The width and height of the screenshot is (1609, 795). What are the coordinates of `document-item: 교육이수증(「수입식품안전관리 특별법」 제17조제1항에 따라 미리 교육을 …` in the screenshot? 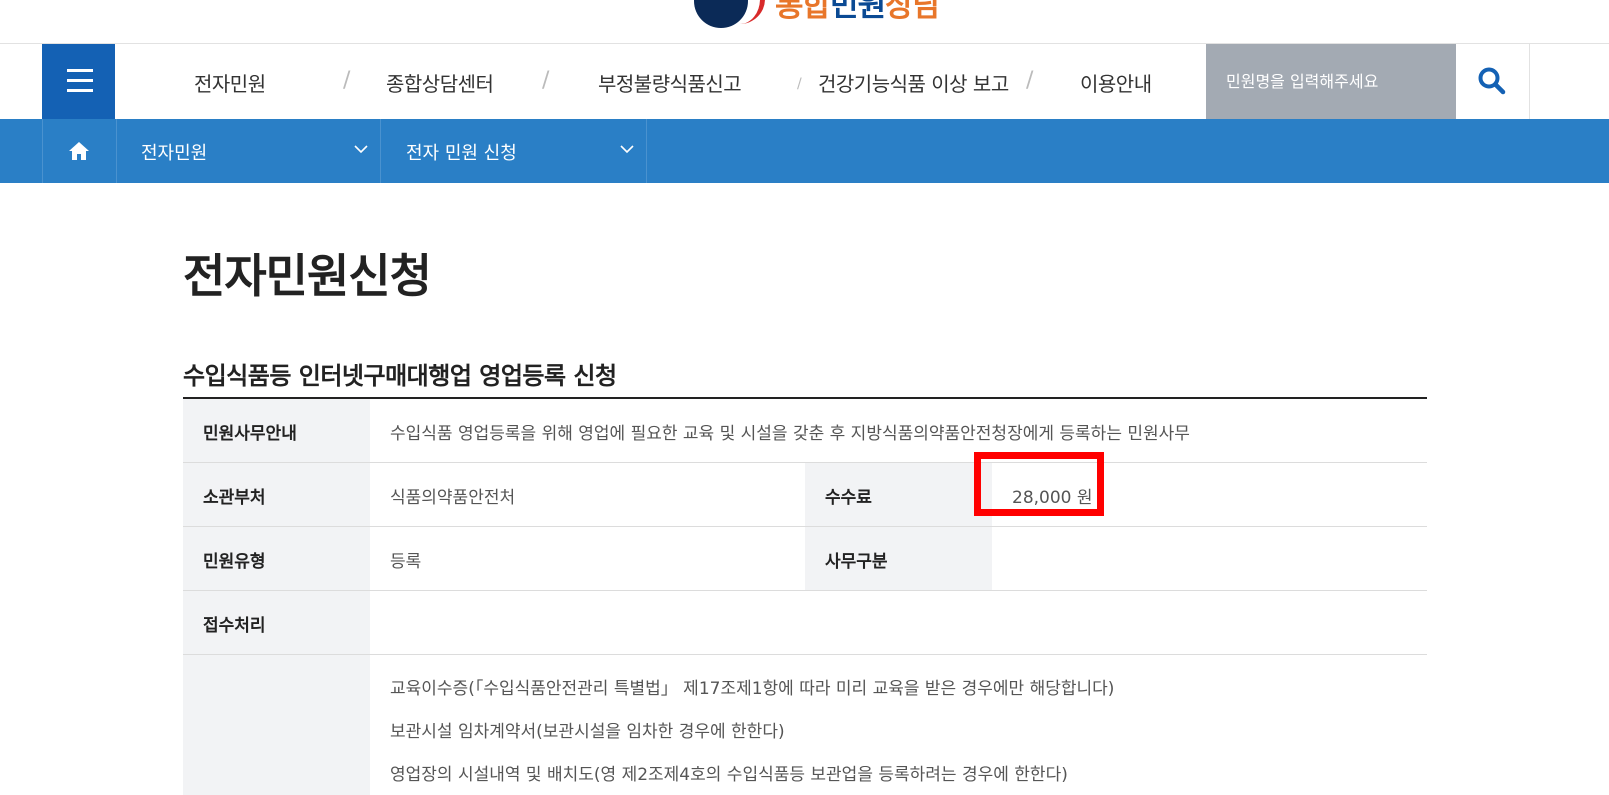 It's located at (752, 689).